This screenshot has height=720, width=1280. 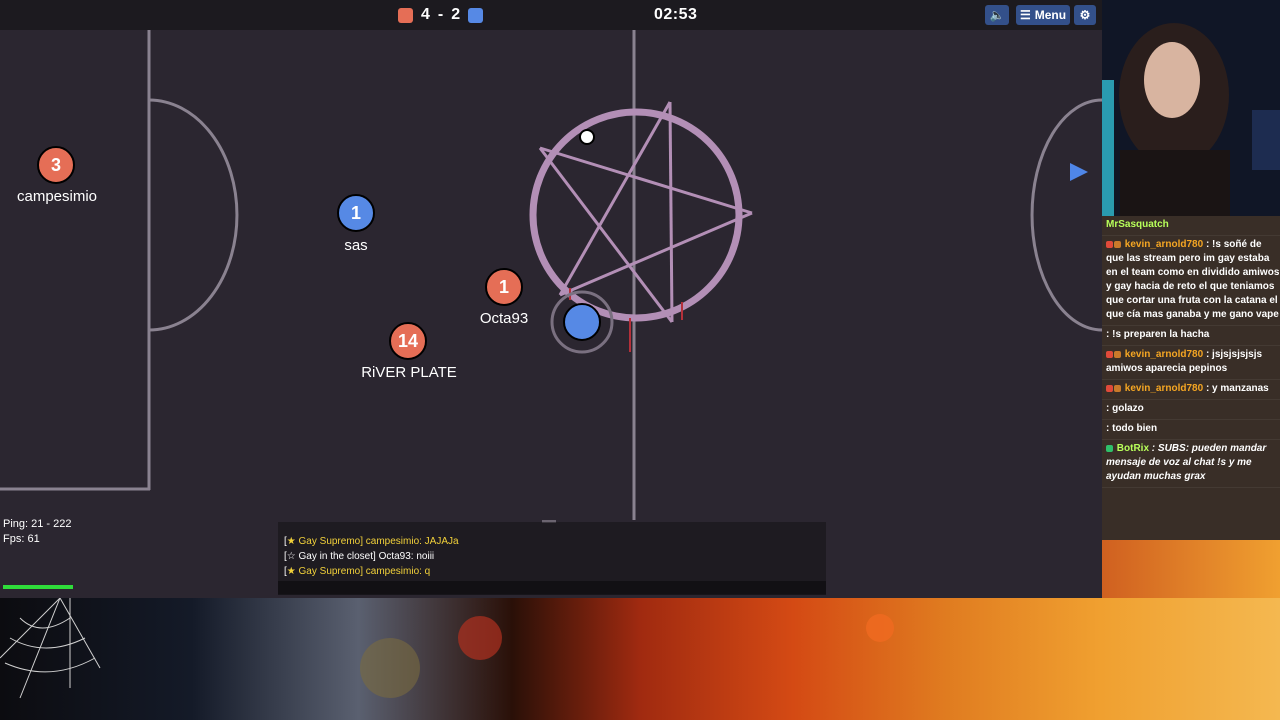 I want to click on ball, so click(x=587, y=137).